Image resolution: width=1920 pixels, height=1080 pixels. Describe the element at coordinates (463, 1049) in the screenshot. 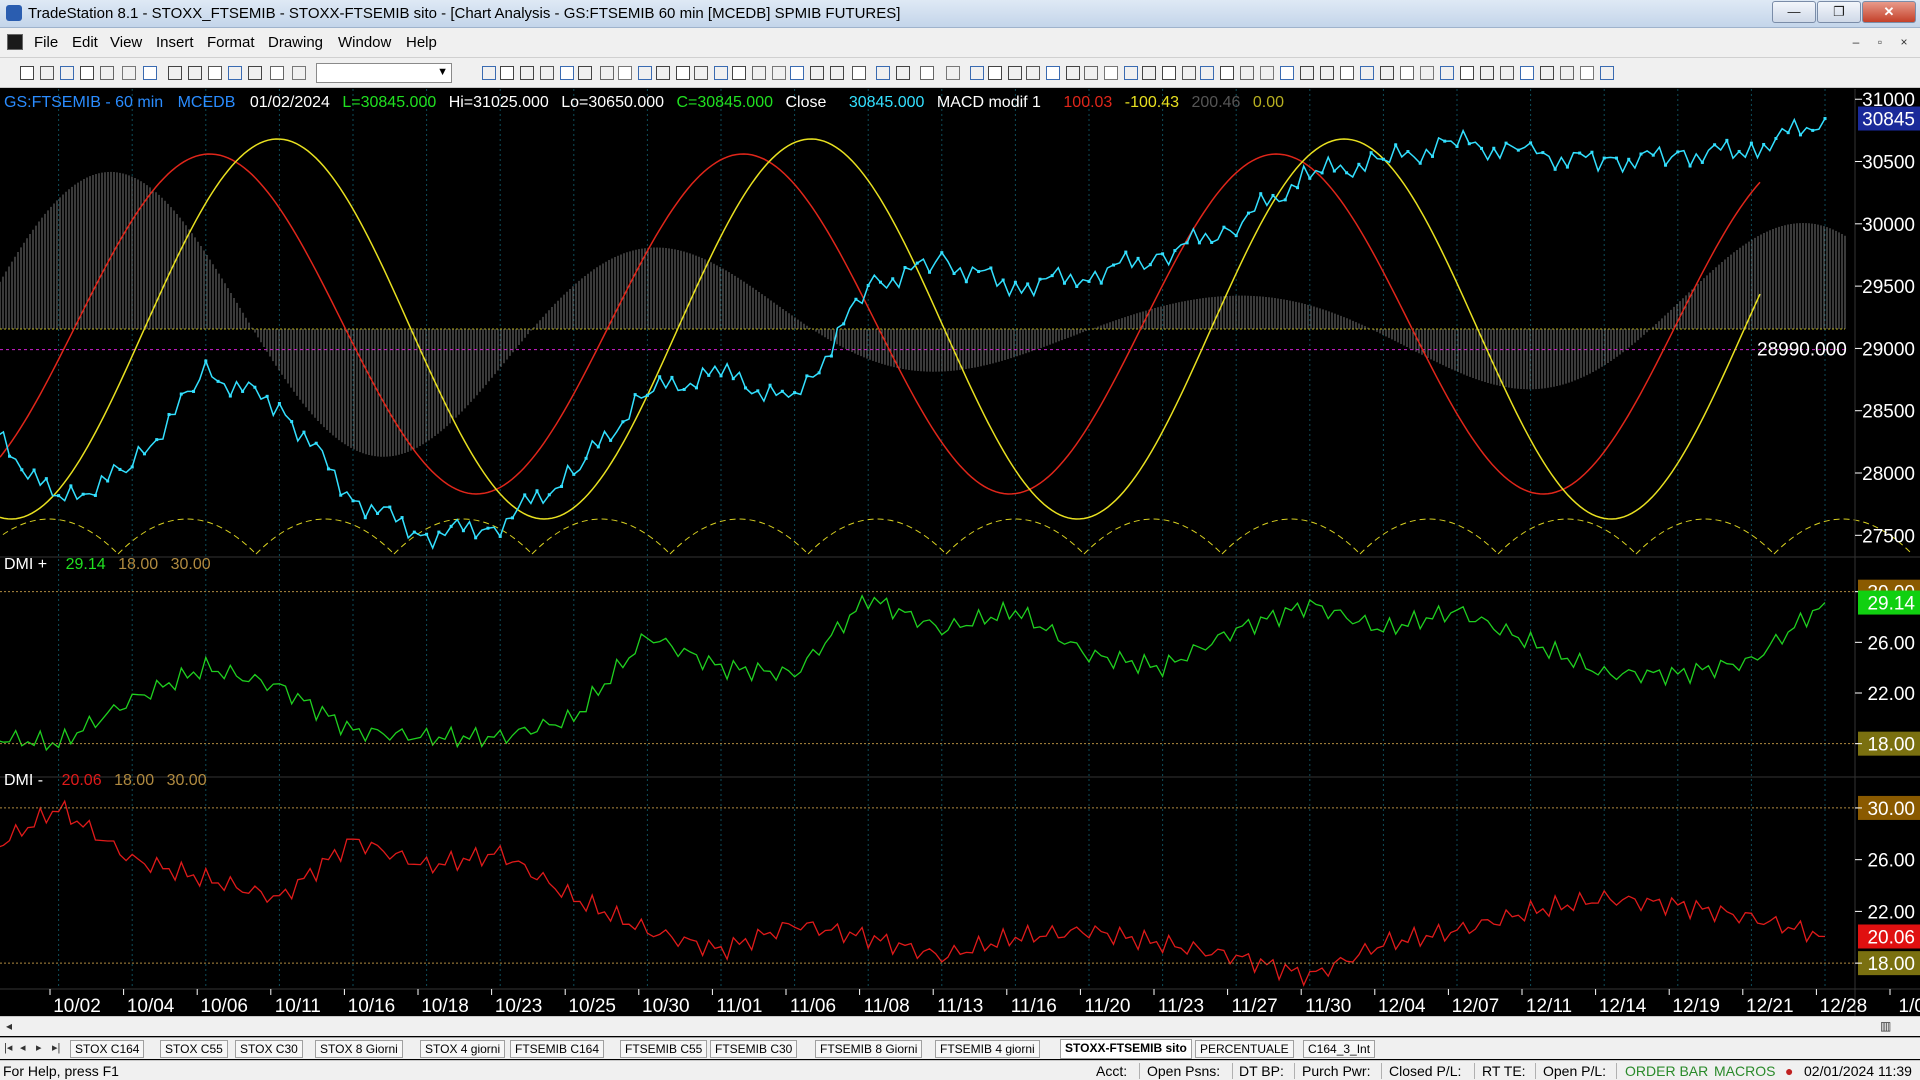

I see `tab-stox-4-giorni: STOX 4 giorni` at that location.